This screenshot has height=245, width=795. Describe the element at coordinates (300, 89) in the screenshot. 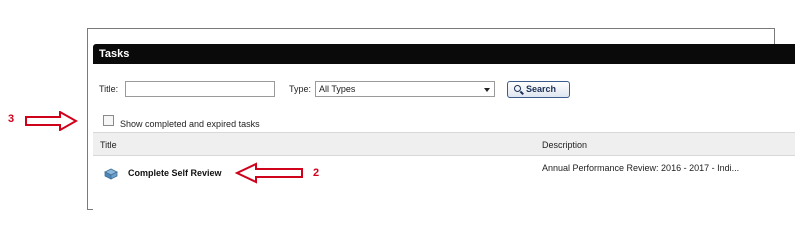

I see `type-filter-label: Type:` at that location.